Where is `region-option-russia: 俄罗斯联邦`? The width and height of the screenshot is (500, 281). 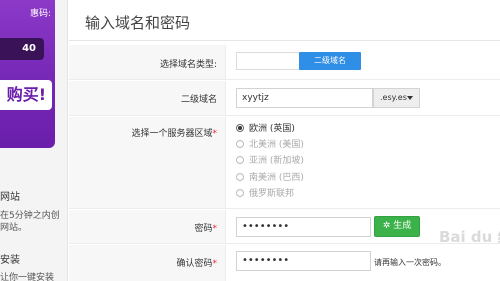
region-option-russia: 俄罗斯联邦 is located at coordinates (265, 192).